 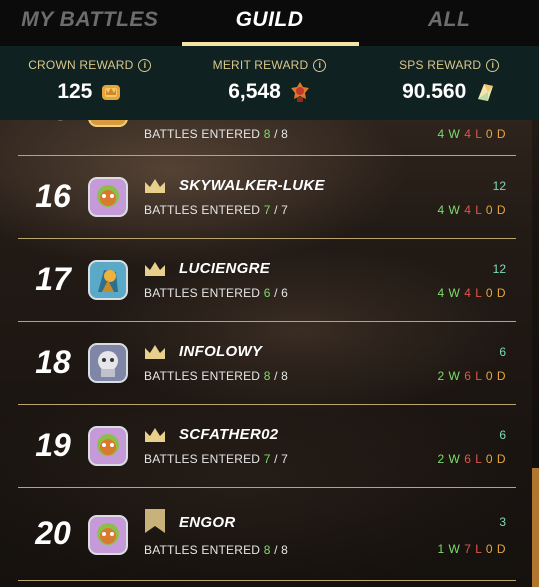 What do you see at coordinates (228, 434) in the screenshot?
I see `player-name: SCFATHER02` at bounding box center [228, 434].